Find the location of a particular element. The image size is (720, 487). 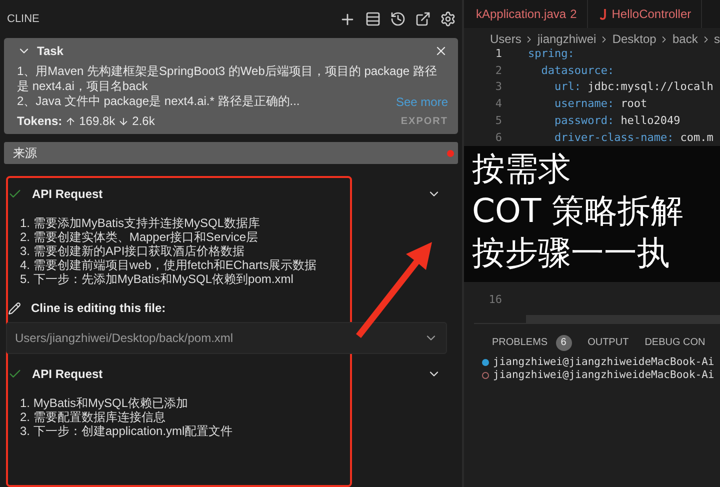

tokens-label: Tokens: is located at coordinates (39, 121).